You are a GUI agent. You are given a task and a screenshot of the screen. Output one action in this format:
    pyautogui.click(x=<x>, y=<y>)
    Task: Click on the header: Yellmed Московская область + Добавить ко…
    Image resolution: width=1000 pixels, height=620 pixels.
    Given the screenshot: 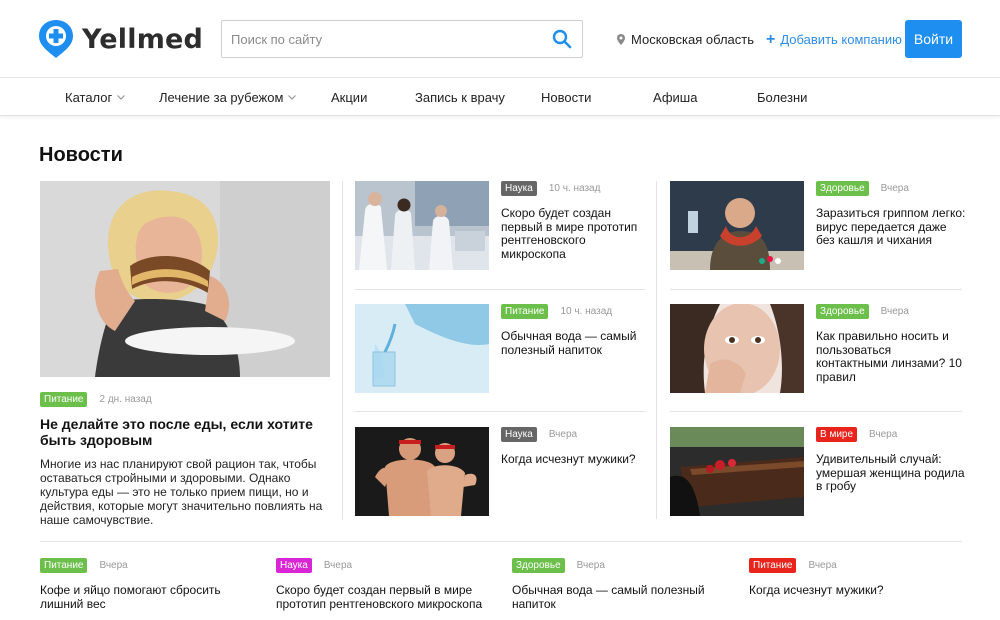 What is the action you would take?
    pyautogui.click(x=500, y=39)
    